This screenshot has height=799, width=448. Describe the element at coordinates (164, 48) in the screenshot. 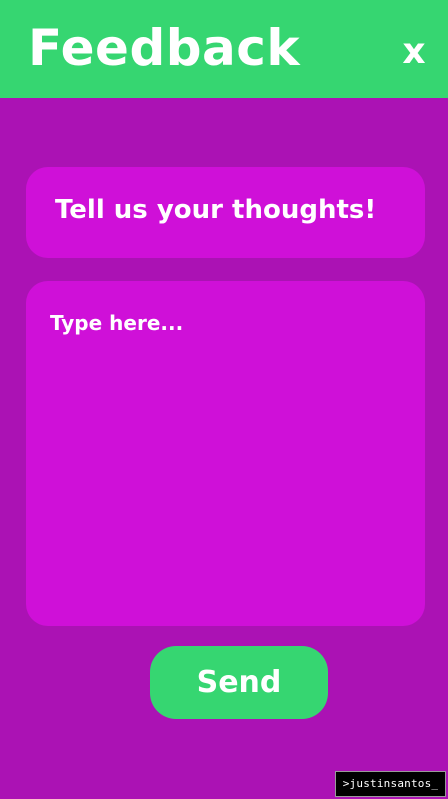

I see `page-title: Feedback` at that location.